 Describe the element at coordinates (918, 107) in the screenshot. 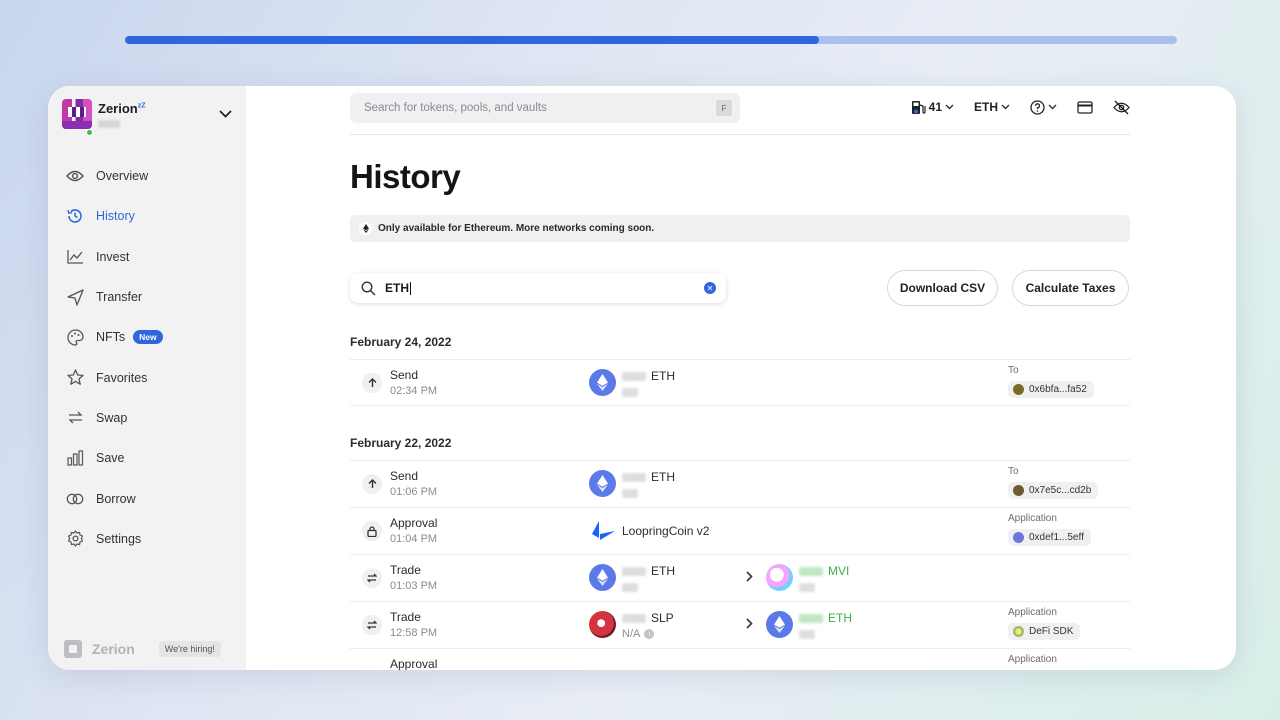

I see `gas-pump-icon` at that location.